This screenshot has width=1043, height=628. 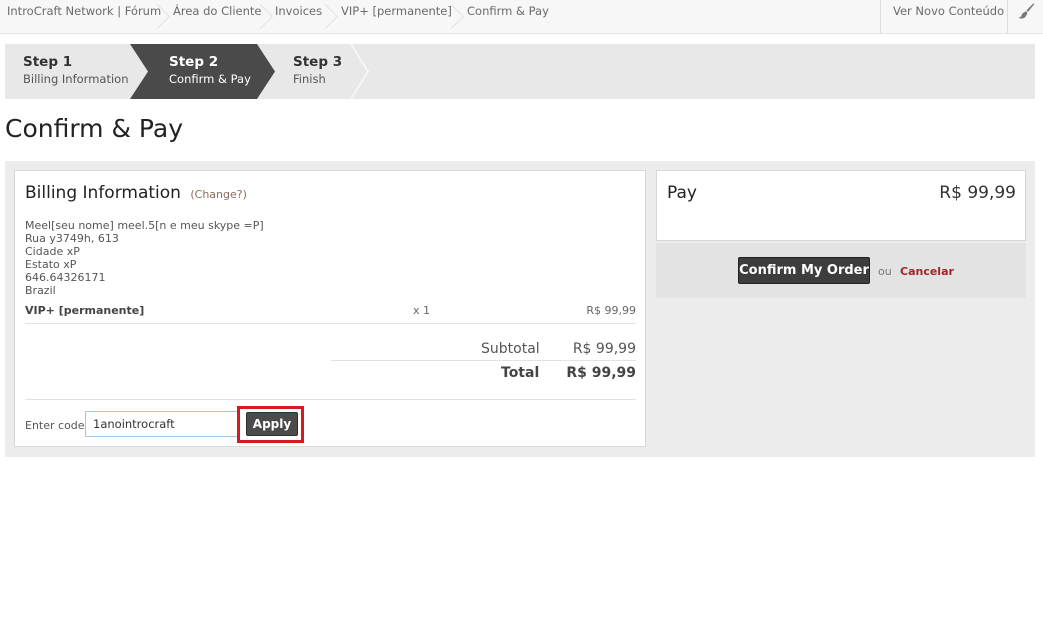 I want to click on coupon-code-input, so click(x=162, y=424).